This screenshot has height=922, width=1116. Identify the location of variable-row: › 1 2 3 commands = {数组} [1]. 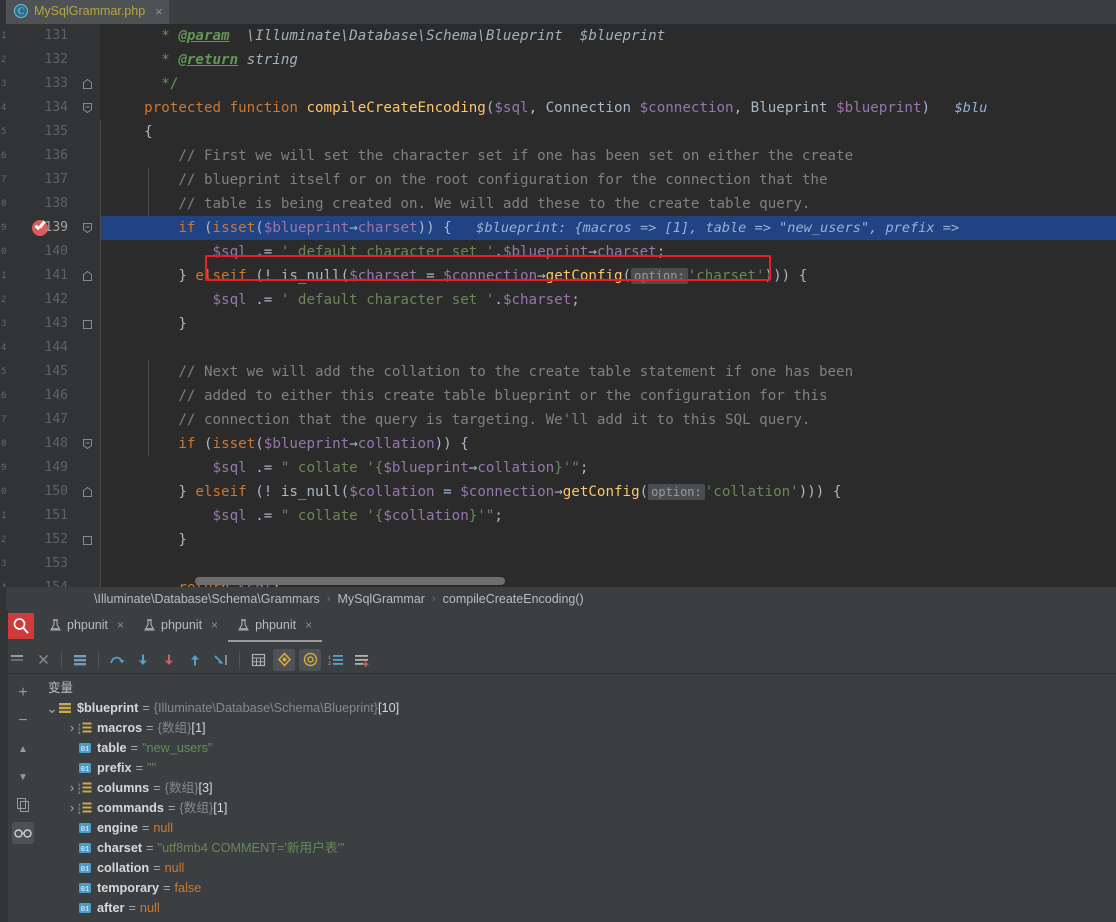
(577, 808).